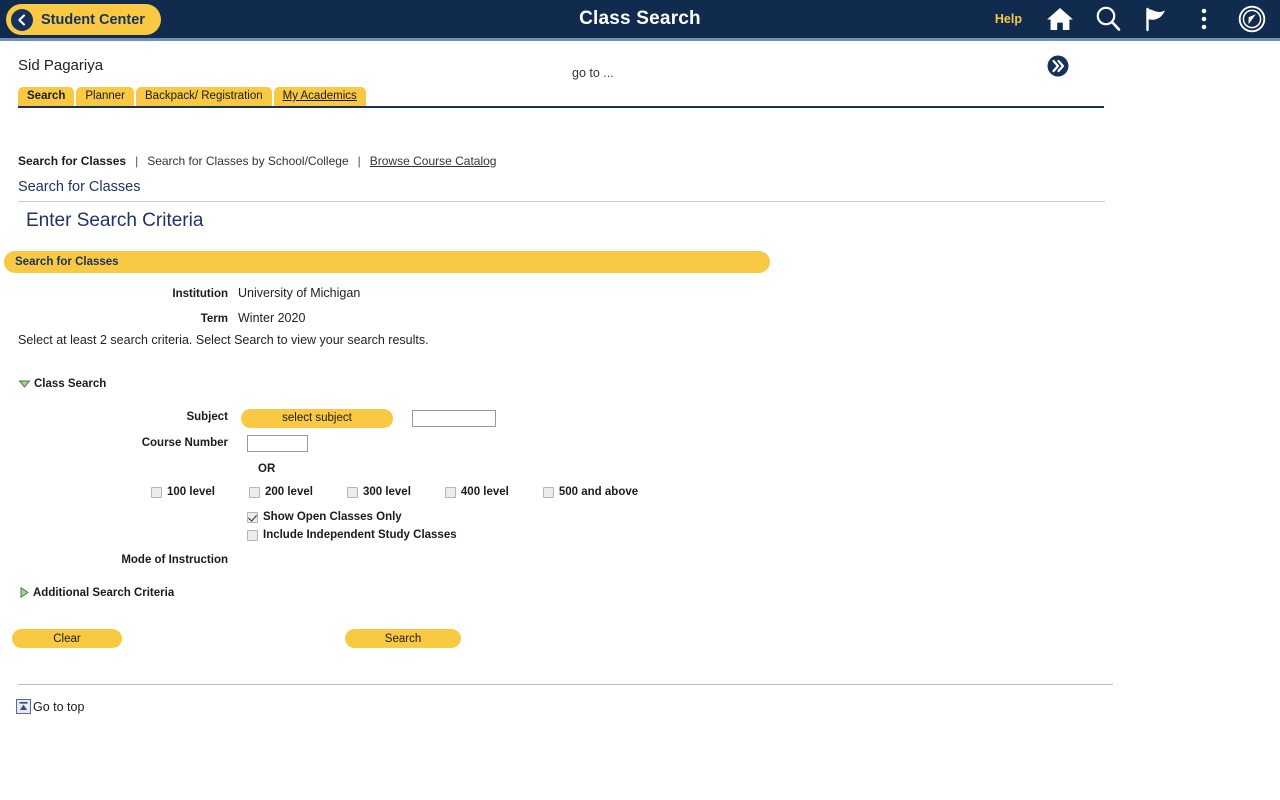 The image size is (1280, 800). I want to click on or-label: OR, so click(267, 469).